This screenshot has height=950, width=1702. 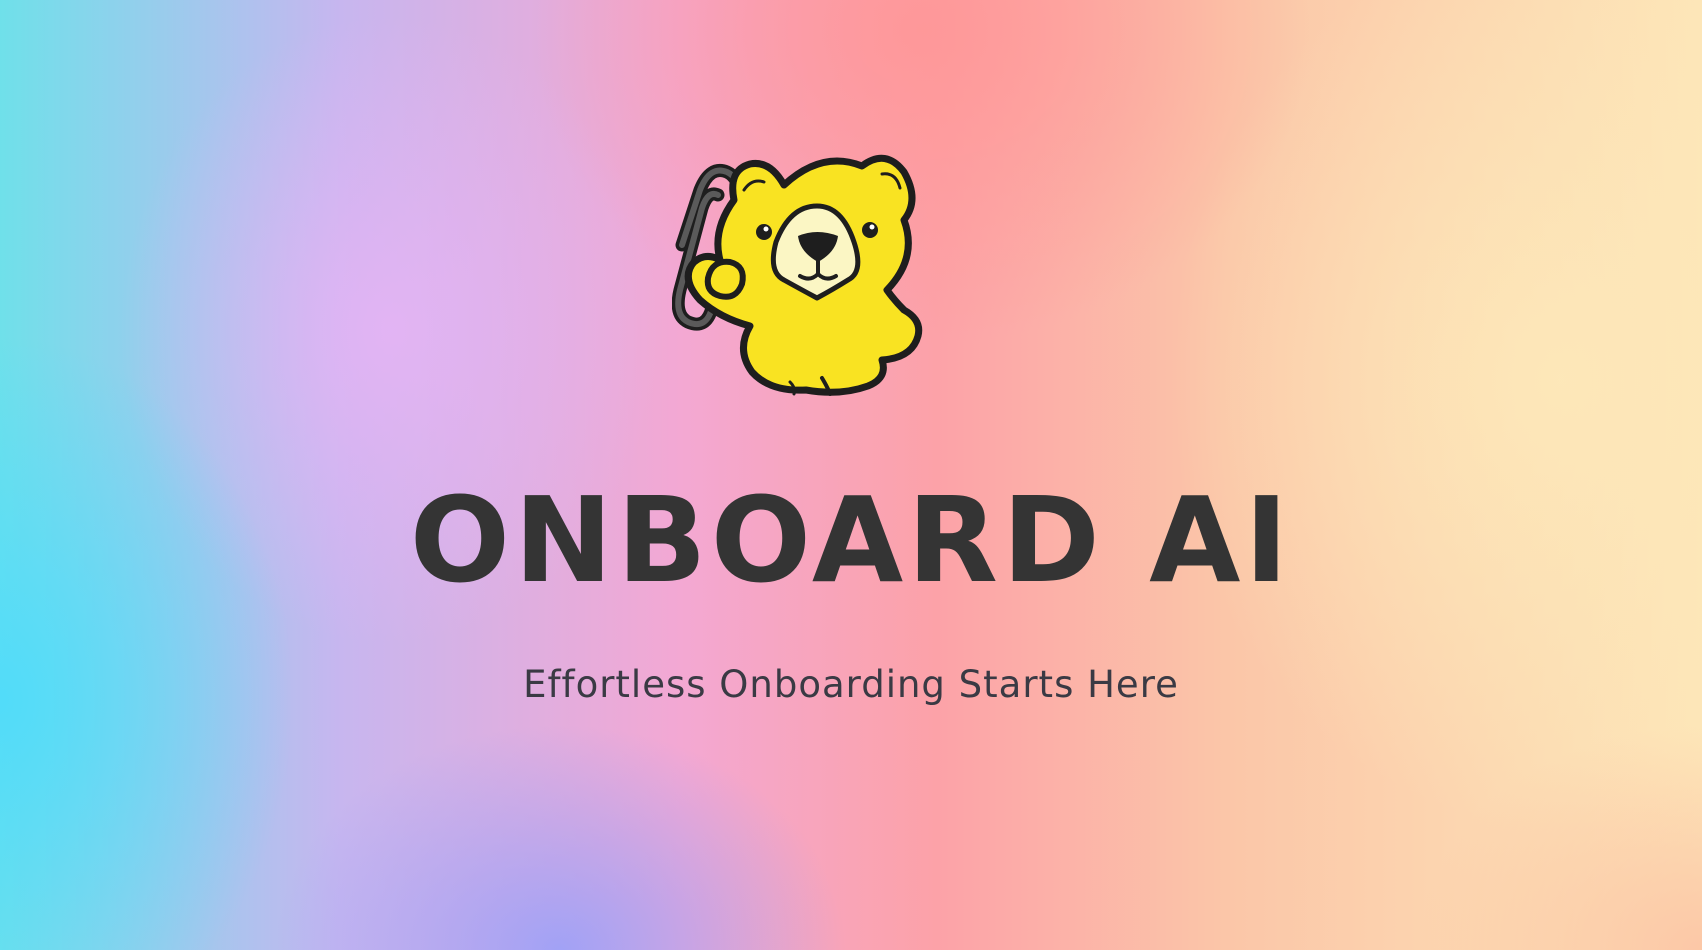 I want to click on app-title: ONBOARD AI, so click(x=851, y=540).